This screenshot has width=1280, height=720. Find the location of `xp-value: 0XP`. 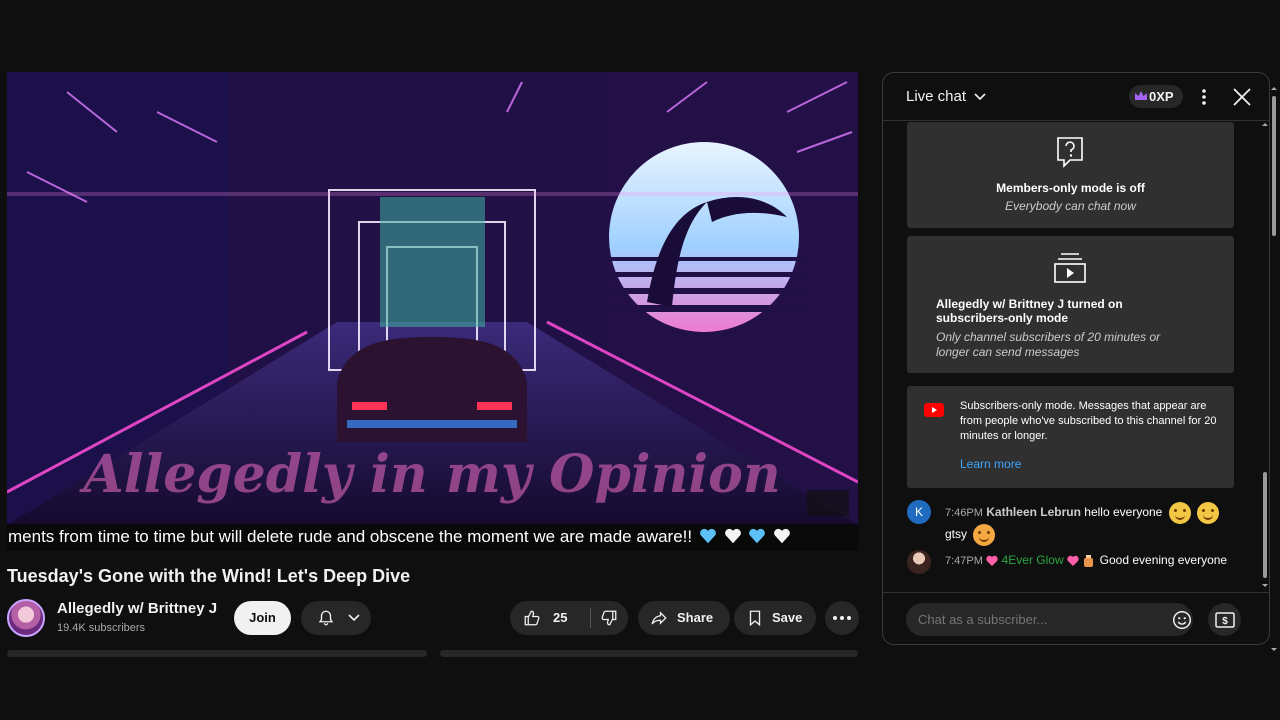

xp-value: 0XP is located at coordinates (1161, 96).